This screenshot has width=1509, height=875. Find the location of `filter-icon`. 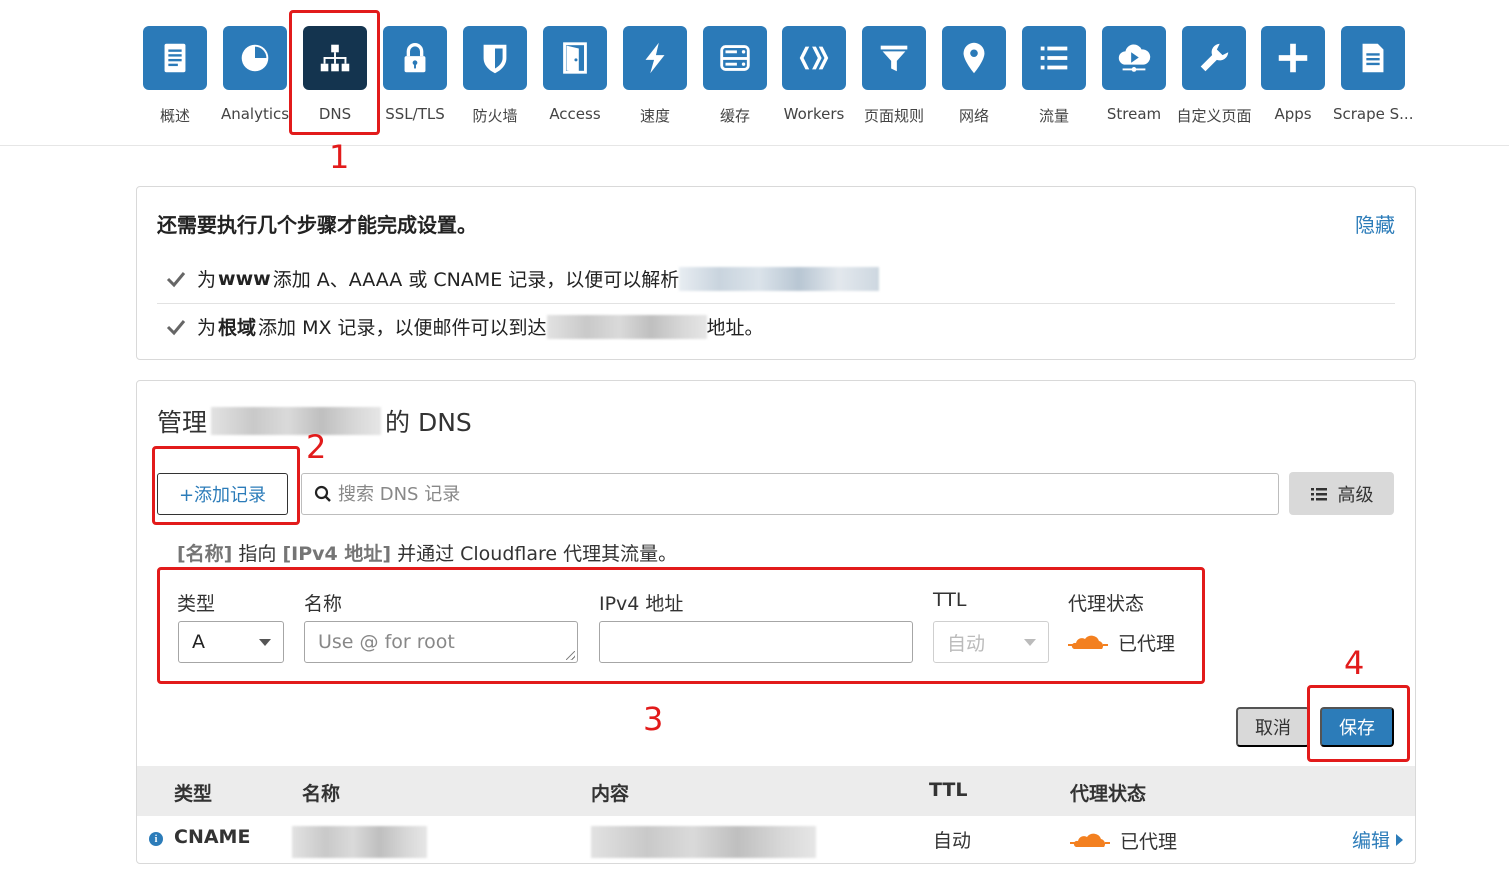

filter-icon is located at coordinates (894, 58).